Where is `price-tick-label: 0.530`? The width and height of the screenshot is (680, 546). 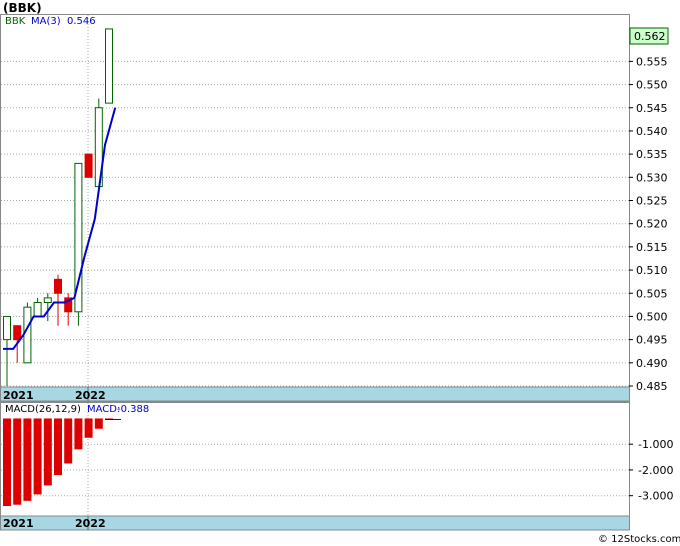 price-tick-label: 0.530 is located at coordinates (652, 177).